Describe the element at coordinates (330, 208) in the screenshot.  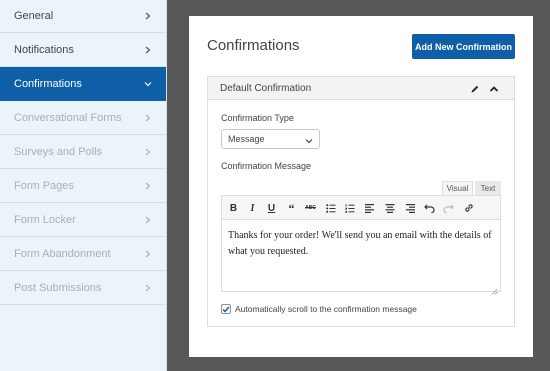
I see `bullet-list-icon` at that location.